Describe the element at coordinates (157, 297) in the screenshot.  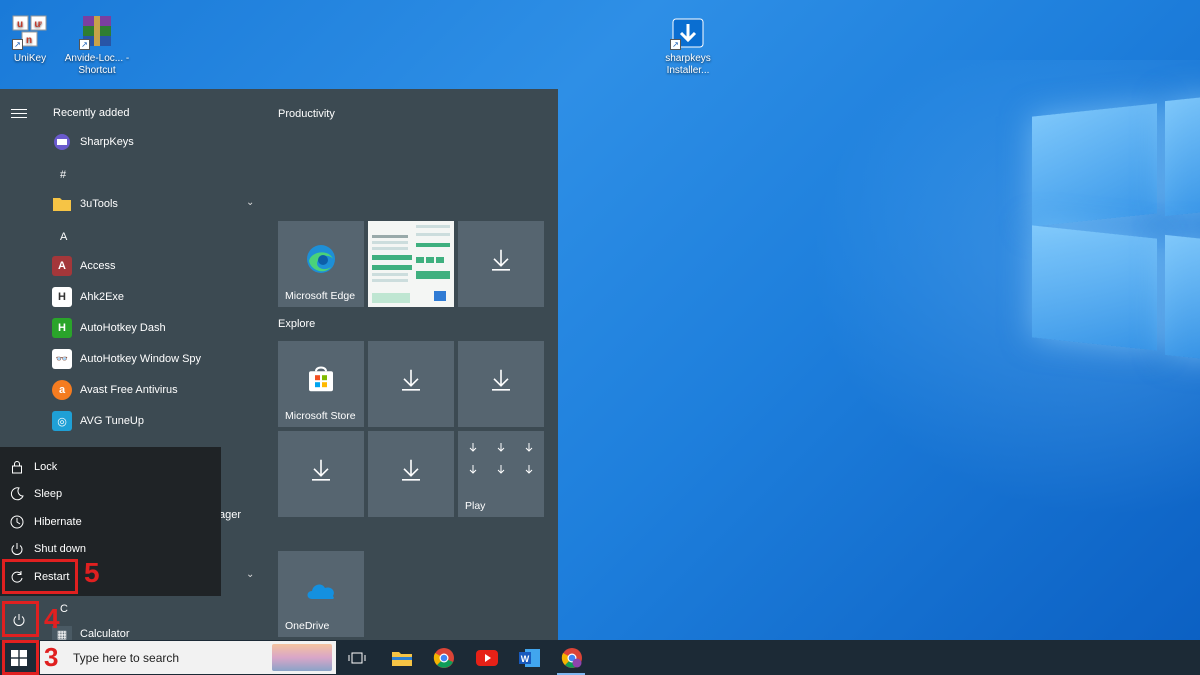
I see `app-item-ahk2exe: H Ahk2Exe` at that location.